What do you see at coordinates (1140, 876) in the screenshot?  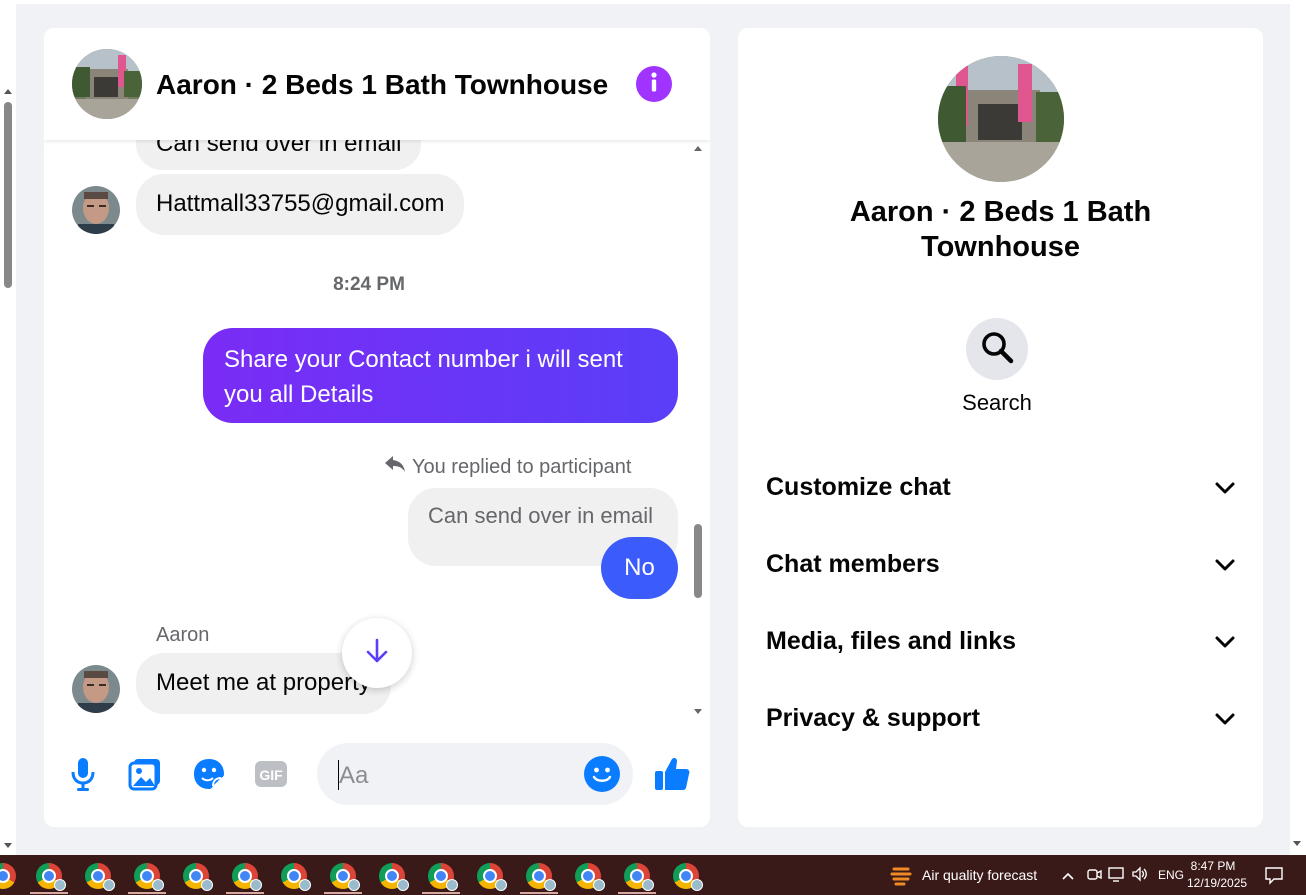 I see `volume-icon` at bounding box center [1140, 876].